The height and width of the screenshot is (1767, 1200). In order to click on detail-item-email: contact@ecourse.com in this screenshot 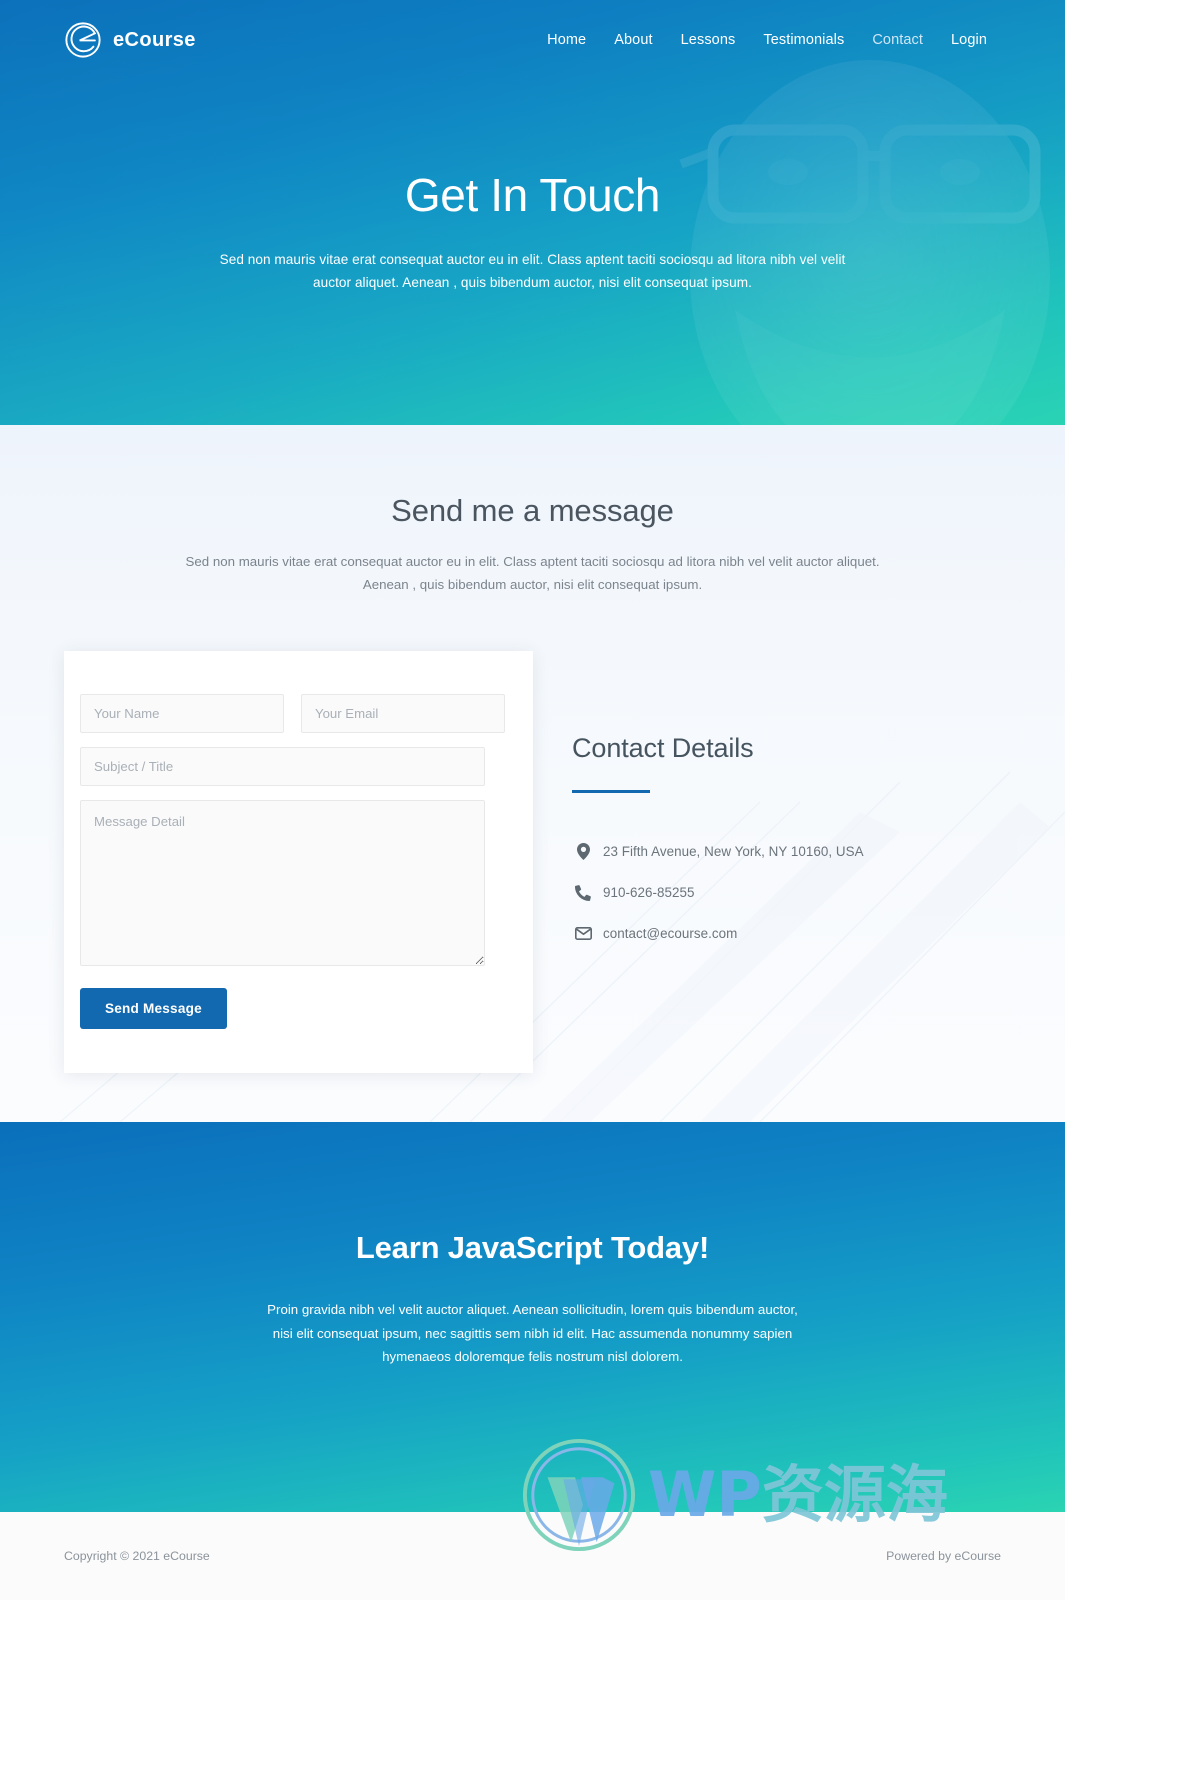, I will do `click(718, 933)`.